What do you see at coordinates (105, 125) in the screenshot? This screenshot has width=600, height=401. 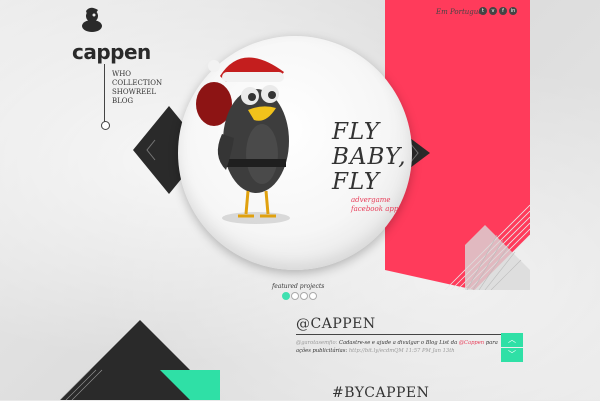 I see `nav-end-dot` at bounding box center [105, 125].